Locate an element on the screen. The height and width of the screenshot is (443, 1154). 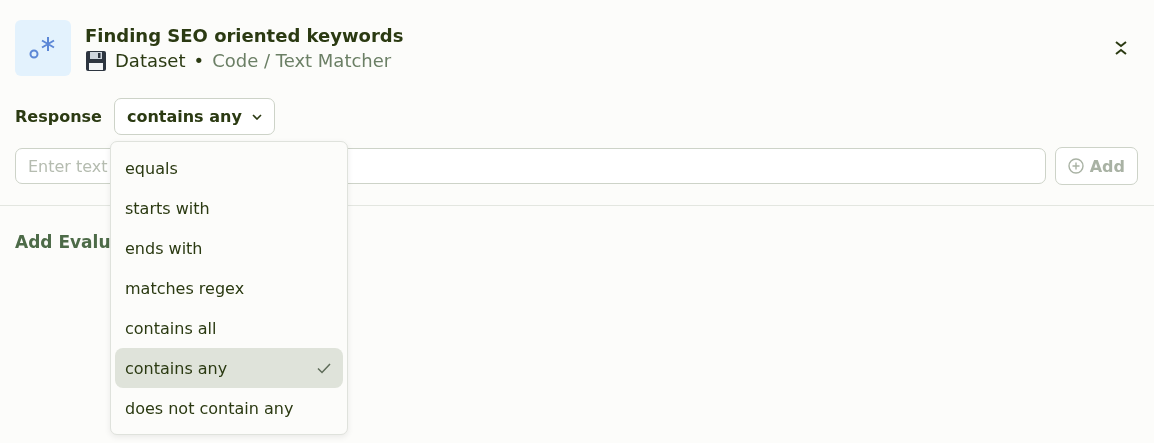
dropdown-option: does not contain any is located at coordinates (229, 408).